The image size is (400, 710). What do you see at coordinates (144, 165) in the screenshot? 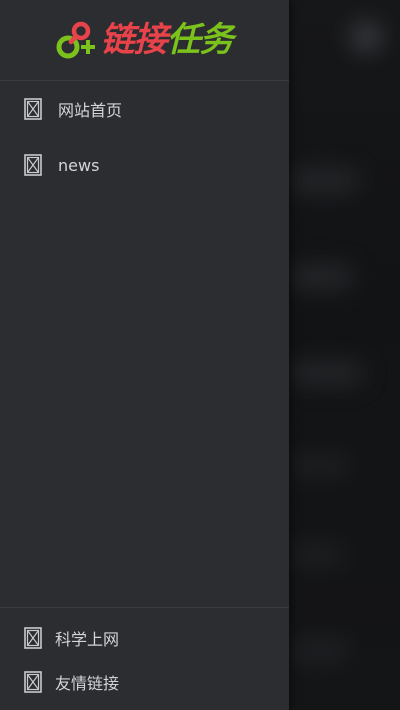
I see `menu-item-news: news` at bounding box center [144, 165].